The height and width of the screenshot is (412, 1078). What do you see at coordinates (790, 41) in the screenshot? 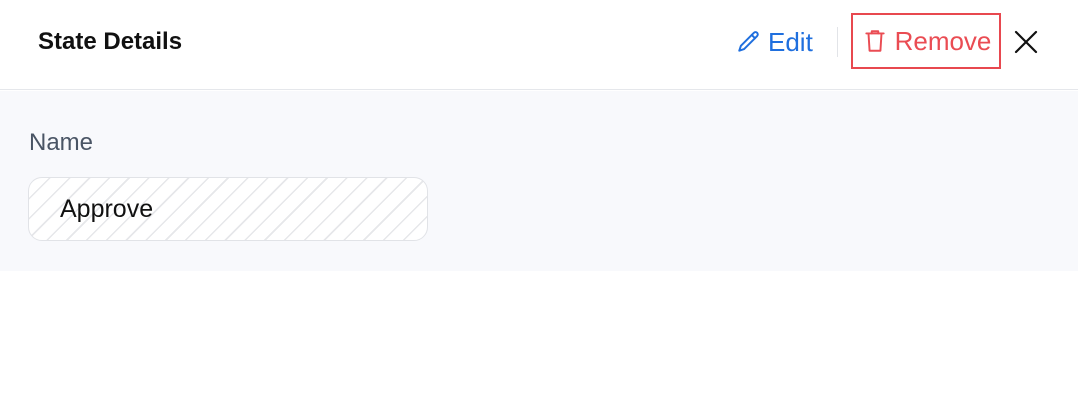
I see `edit-button-label: Edit` at bounding box center [790, 41].